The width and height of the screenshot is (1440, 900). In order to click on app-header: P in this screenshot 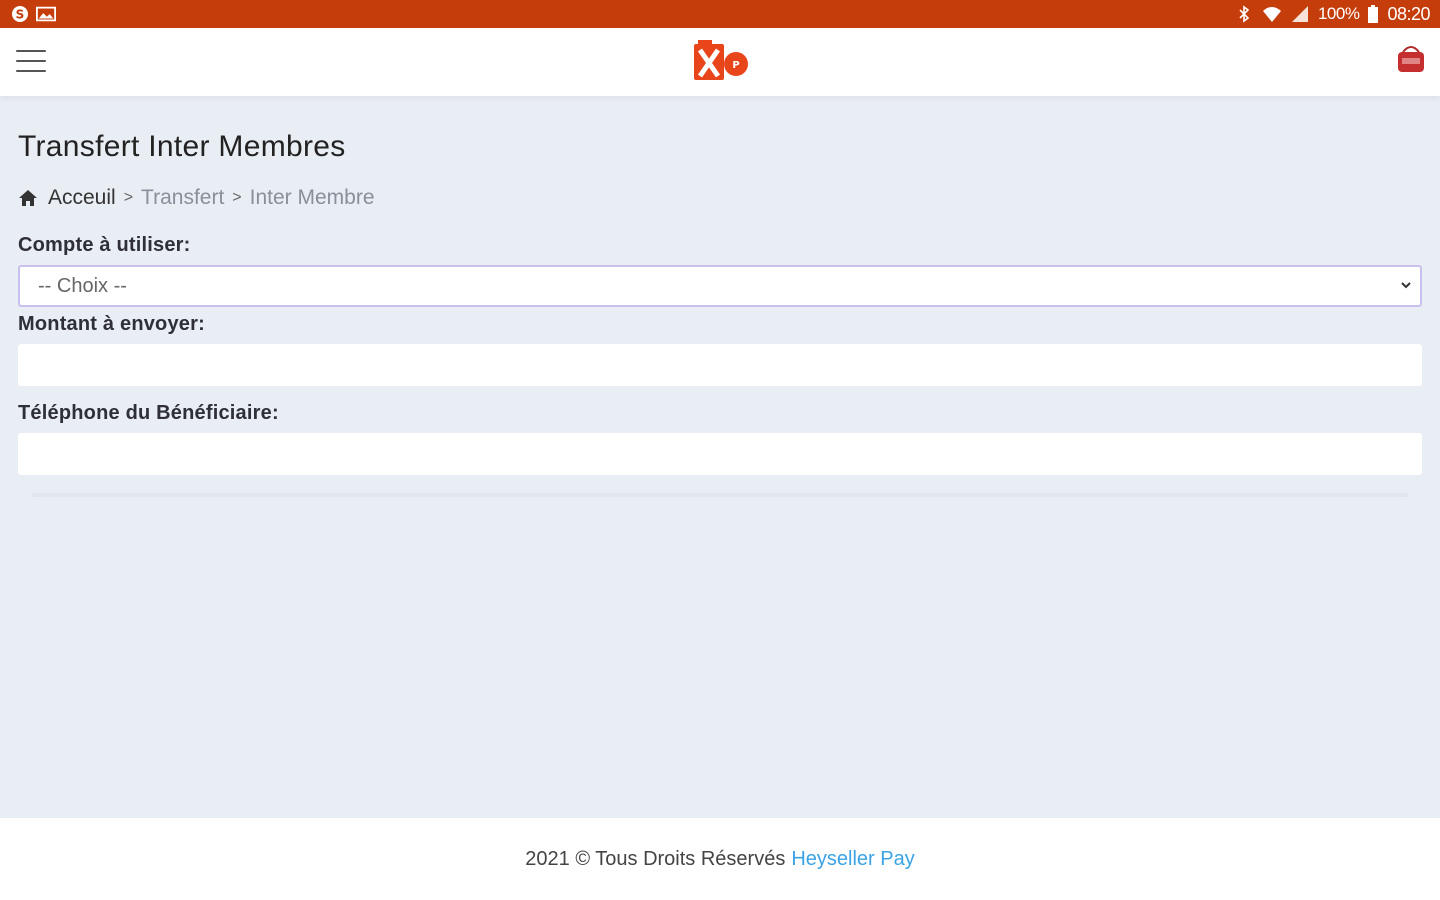, I will do `click(720, 62)`.